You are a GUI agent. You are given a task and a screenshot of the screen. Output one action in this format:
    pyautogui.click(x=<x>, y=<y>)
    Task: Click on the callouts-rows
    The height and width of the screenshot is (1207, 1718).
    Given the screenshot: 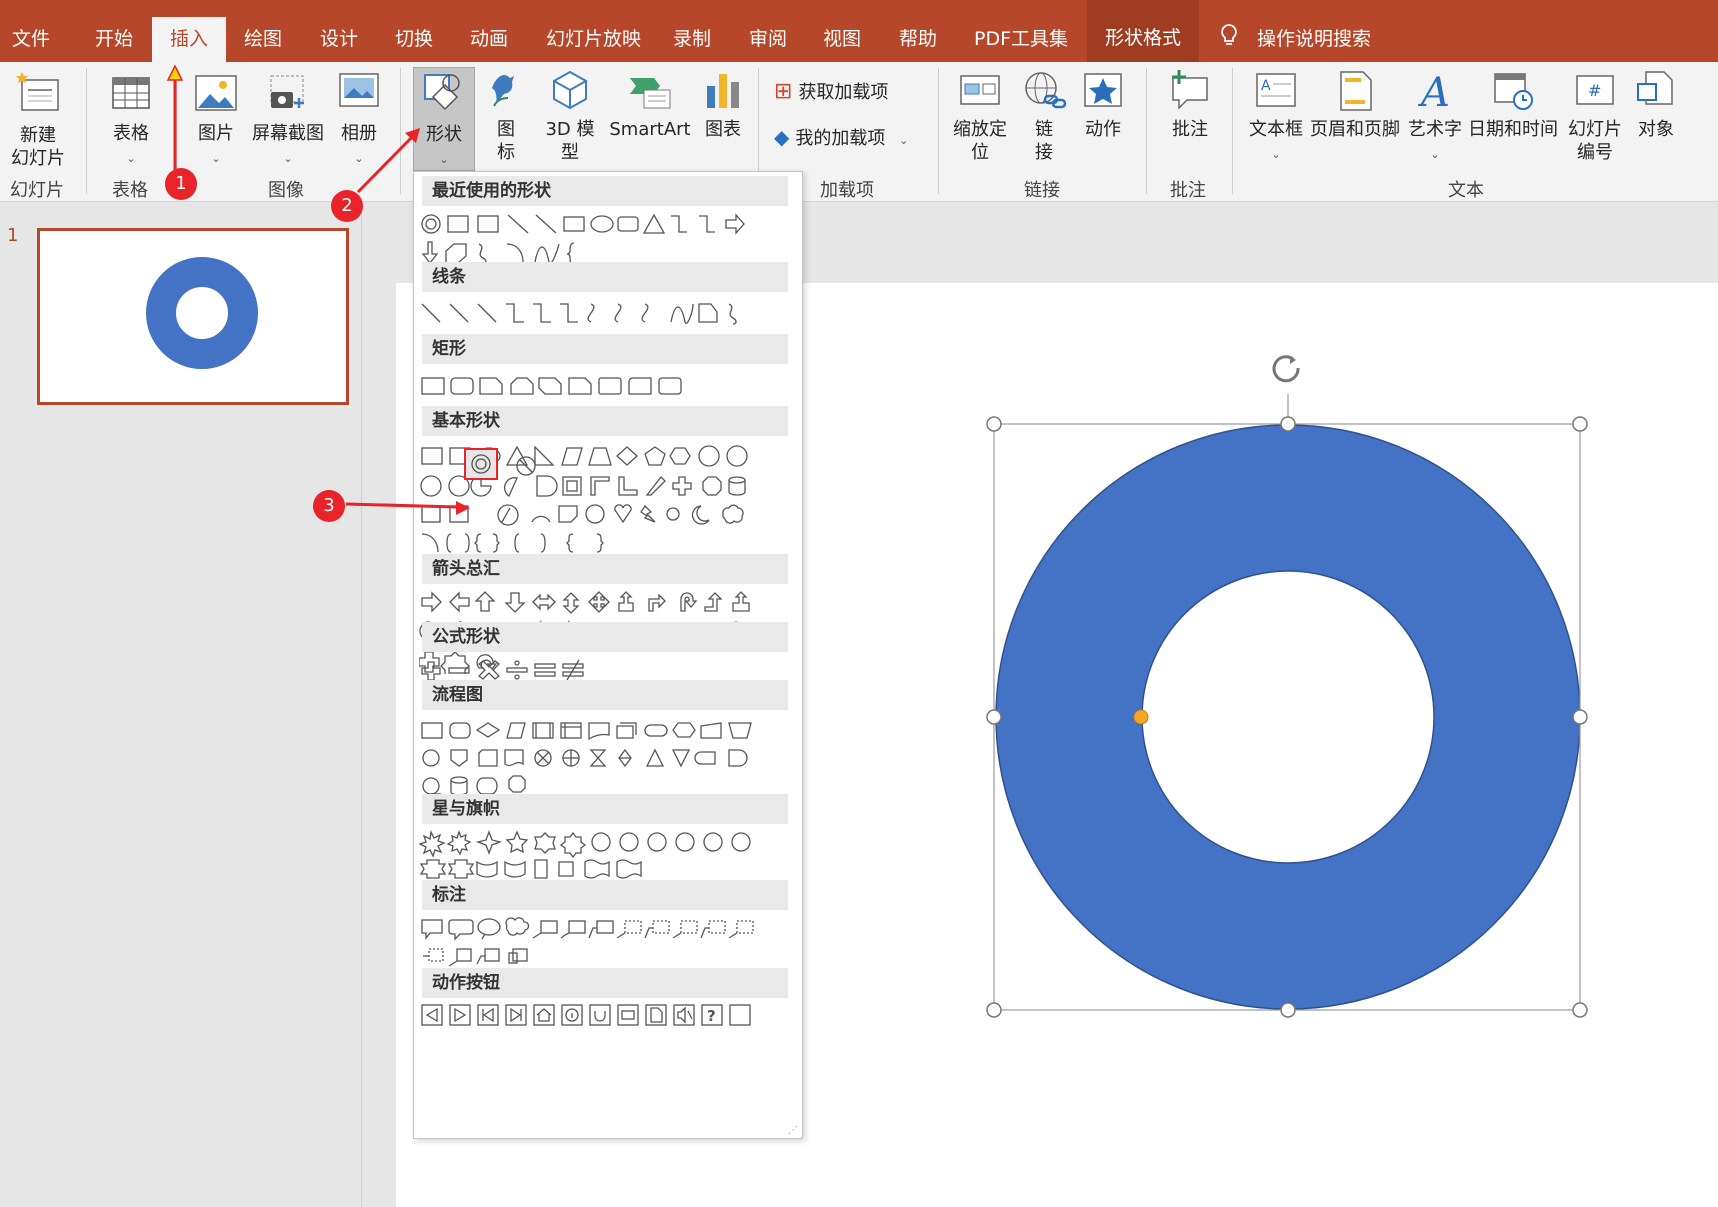 What is the action you would take?
    pyautogui.click(x=604, y=941)
    